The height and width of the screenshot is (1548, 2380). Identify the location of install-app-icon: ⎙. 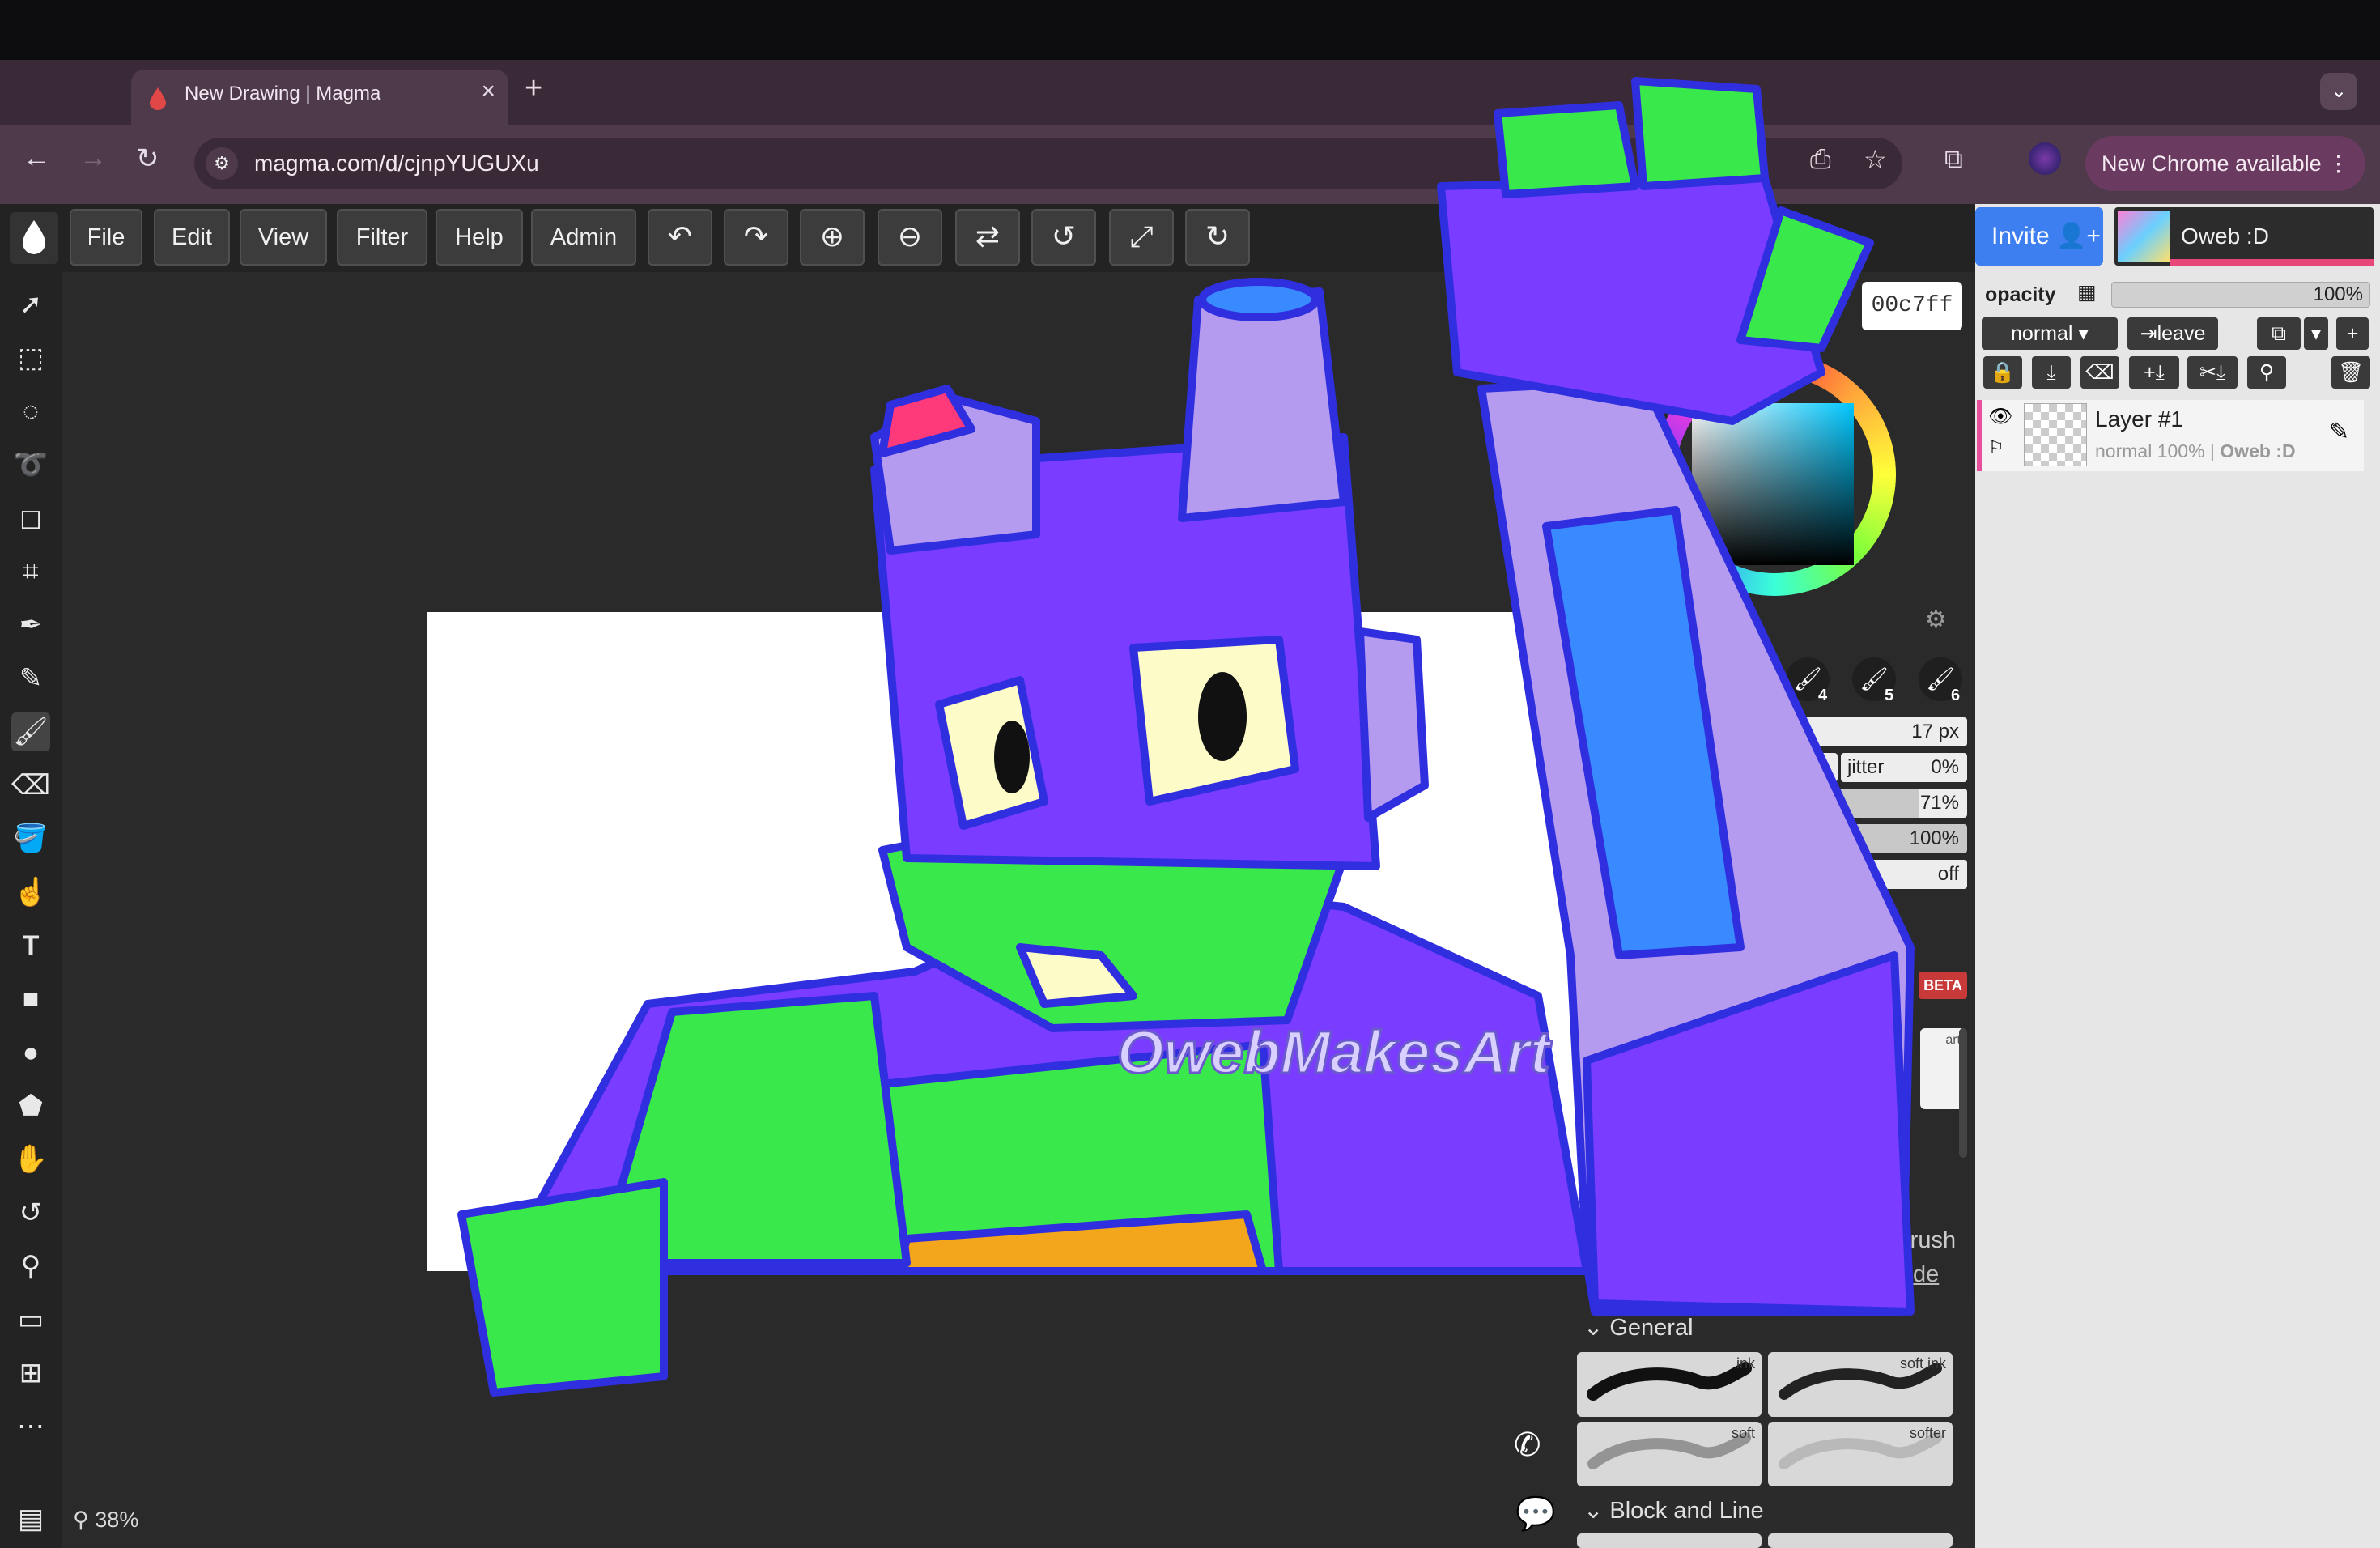
(1821, 159).